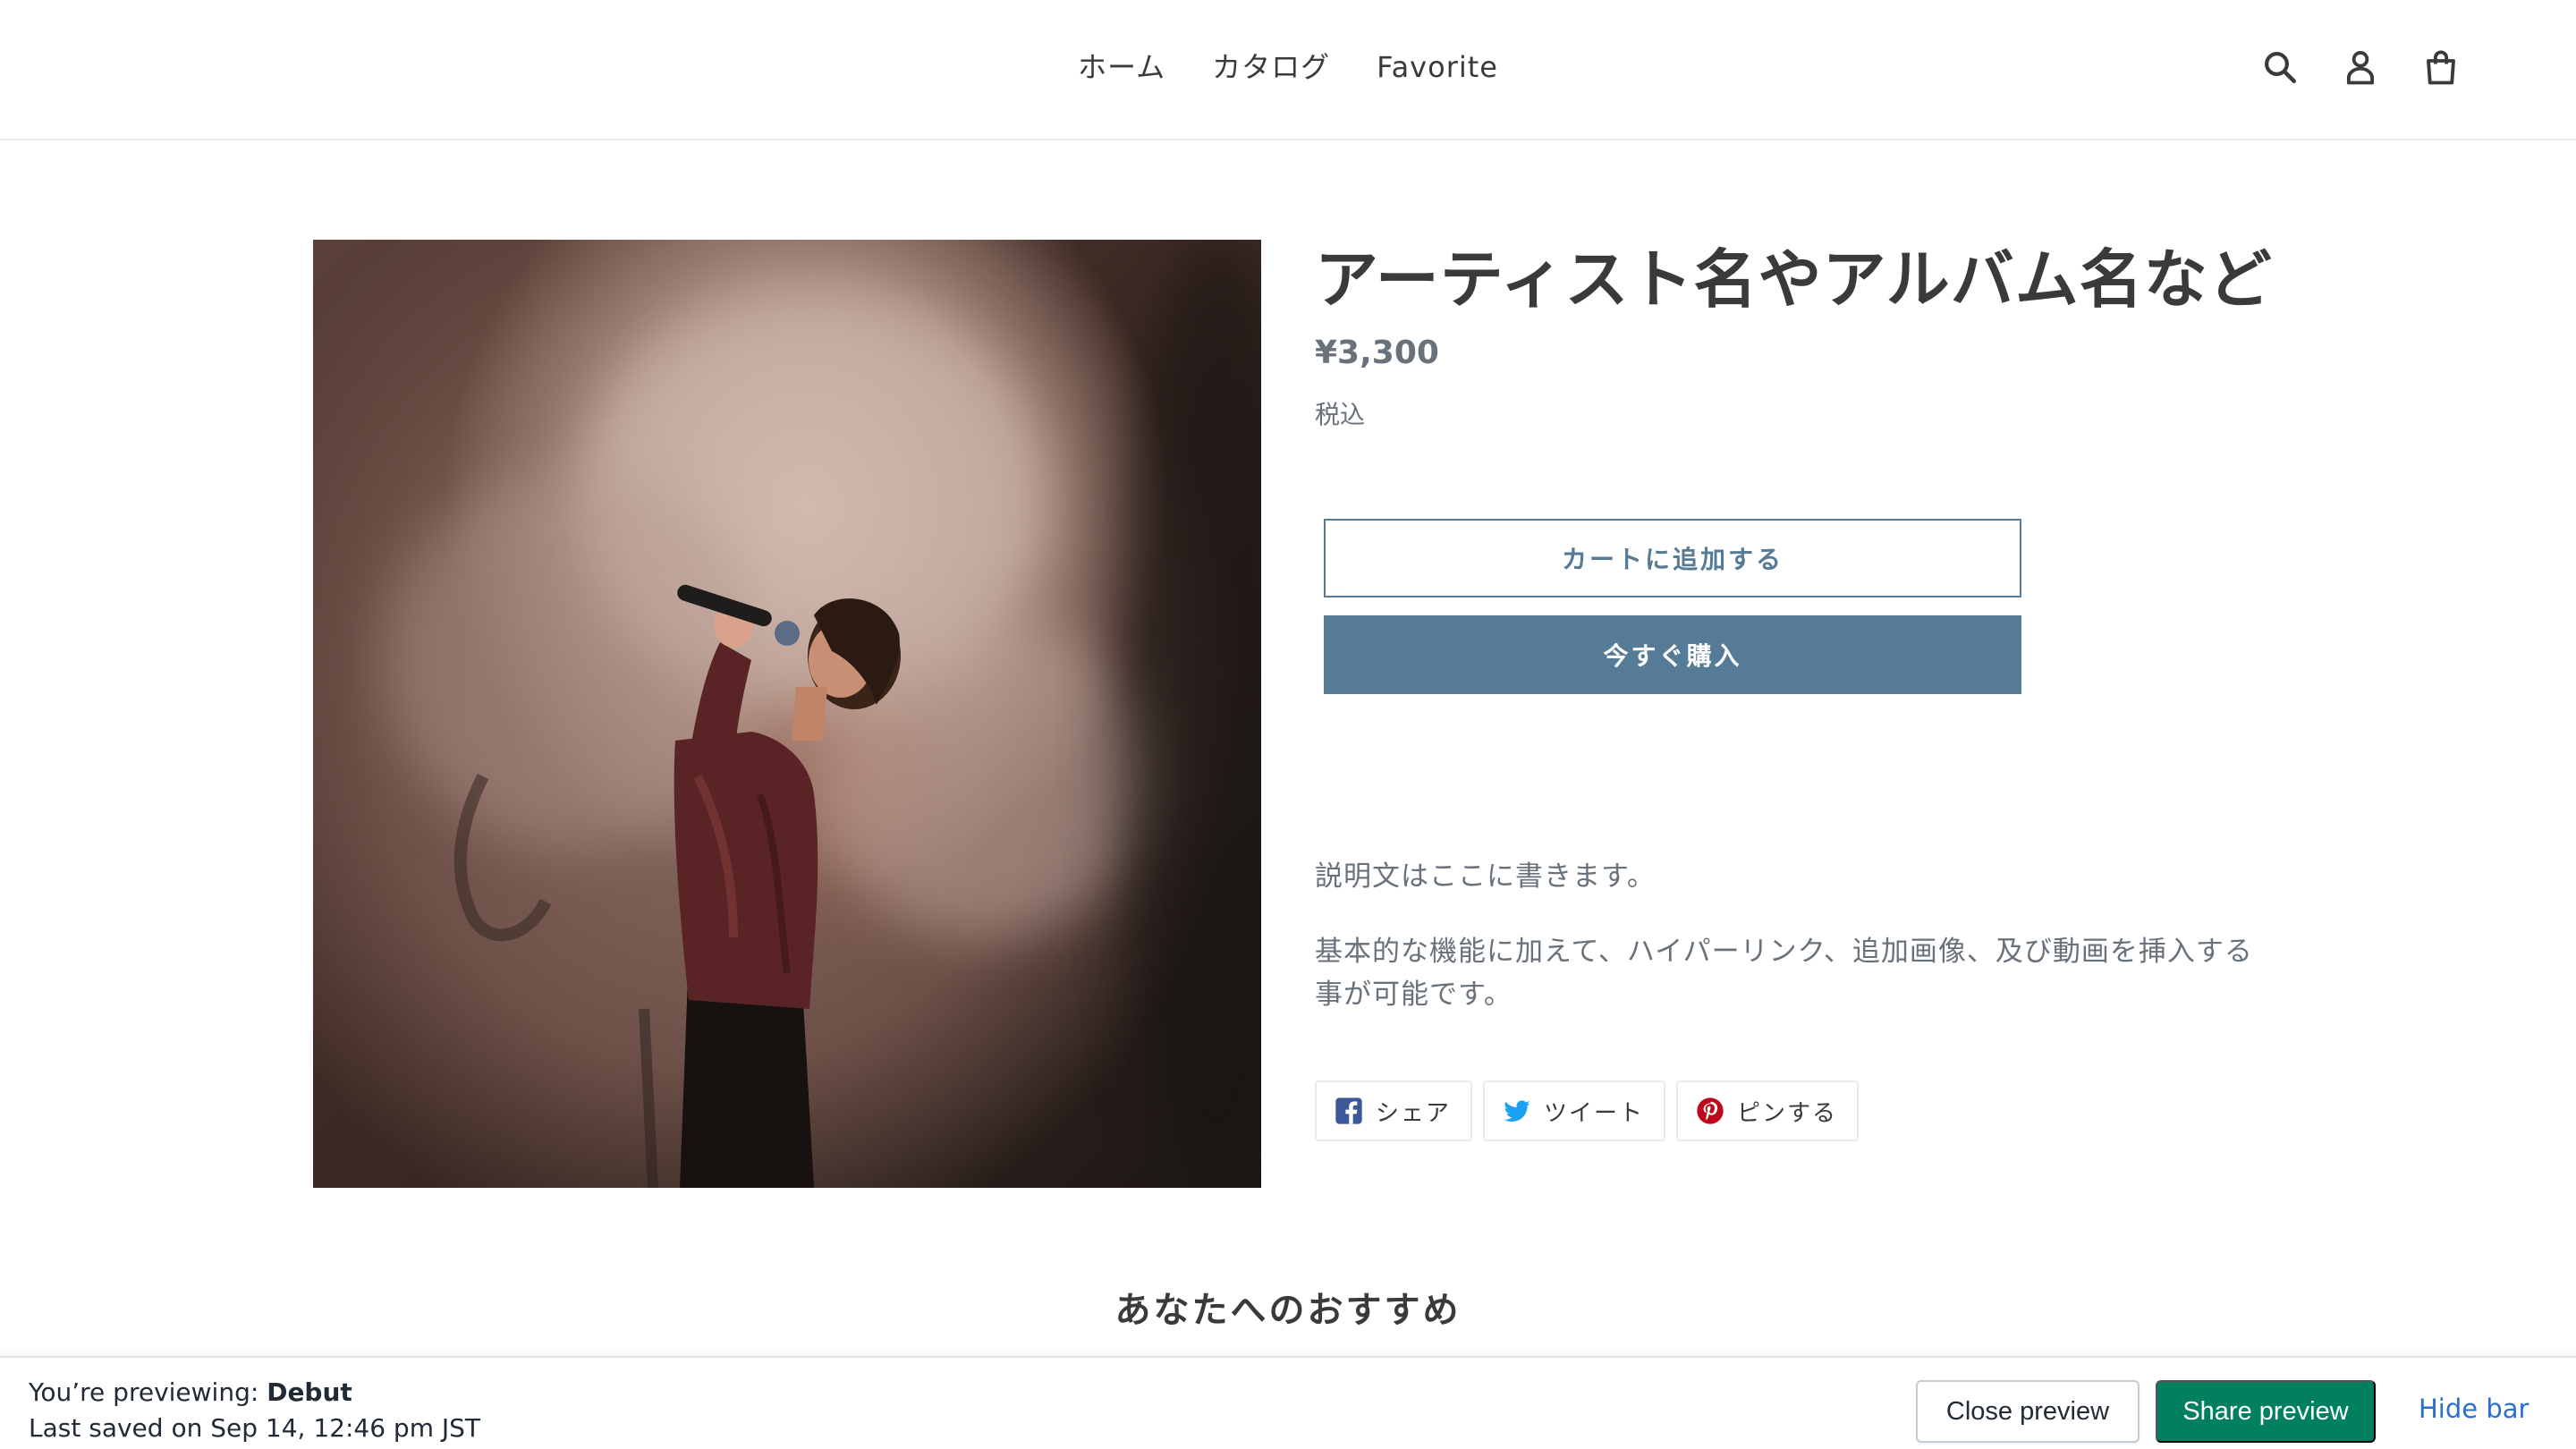 This screenshot has width=2576, height=1449. What do you see at coordinates (2474, 1409) in the screenshot?
I see `hide-bar-link: Hide bar` at bounding box center [2474, 1409].